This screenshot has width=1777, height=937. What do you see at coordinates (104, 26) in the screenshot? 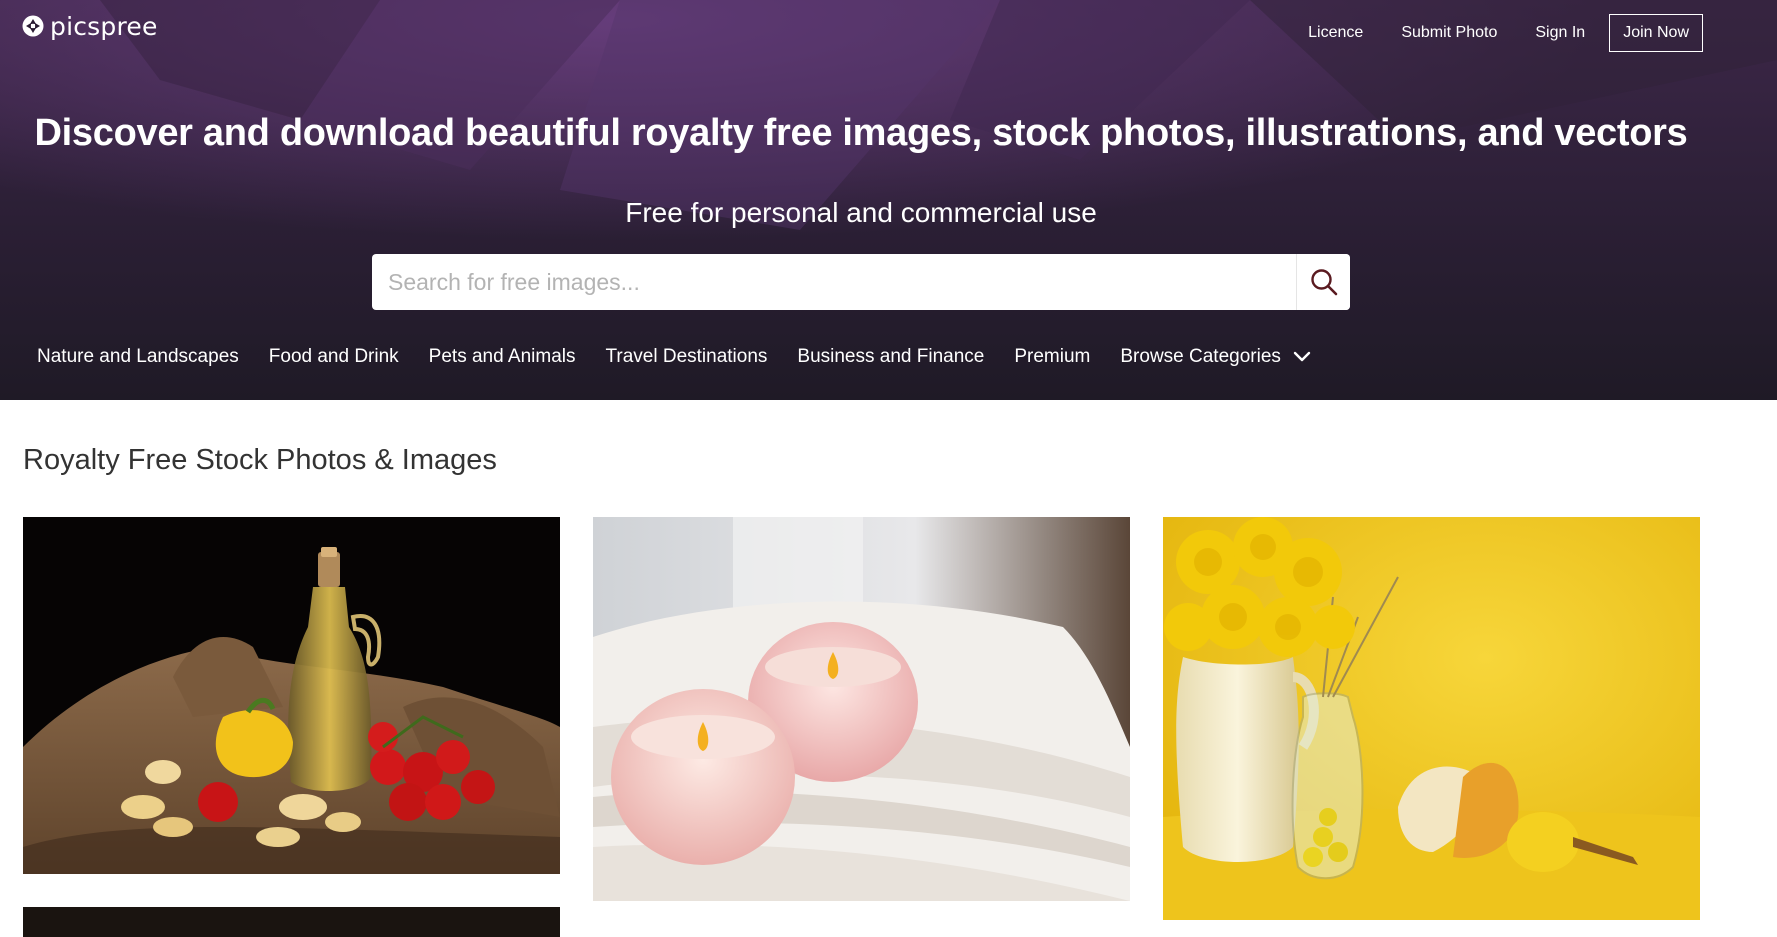
I see `logo-text: picspree` at bounding box center [104, 26].